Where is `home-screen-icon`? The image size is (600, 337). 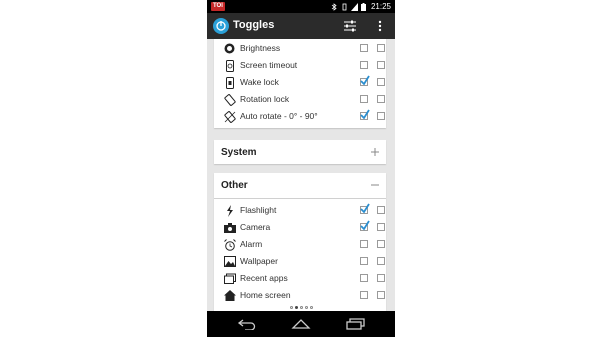
home-screen-icon is located at coordinates (229, 295).